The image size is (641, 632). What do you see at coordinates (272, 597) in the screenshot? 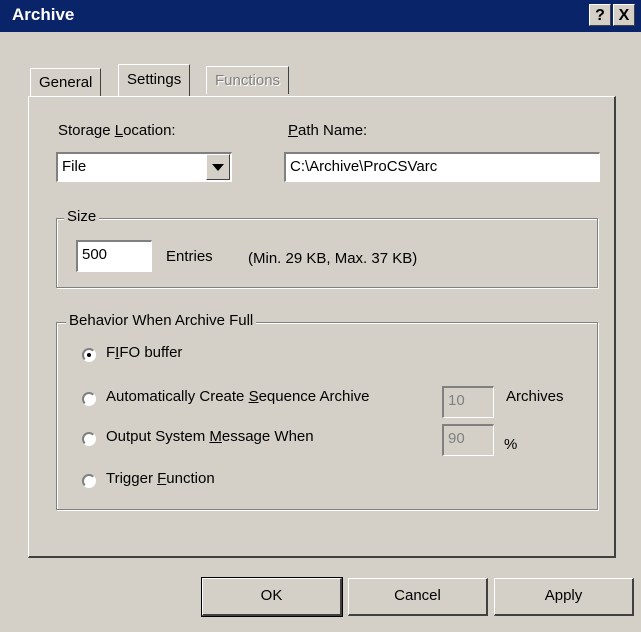
I see `ok-button: OK` at bounding box center [272, 597].